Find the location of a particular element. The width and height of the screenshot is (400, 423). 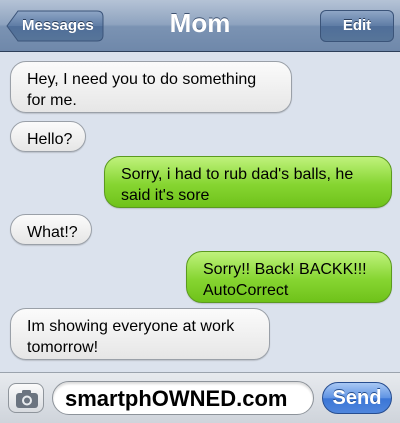

message-bubble-received: Hello? is located at coordinates (48, 136).